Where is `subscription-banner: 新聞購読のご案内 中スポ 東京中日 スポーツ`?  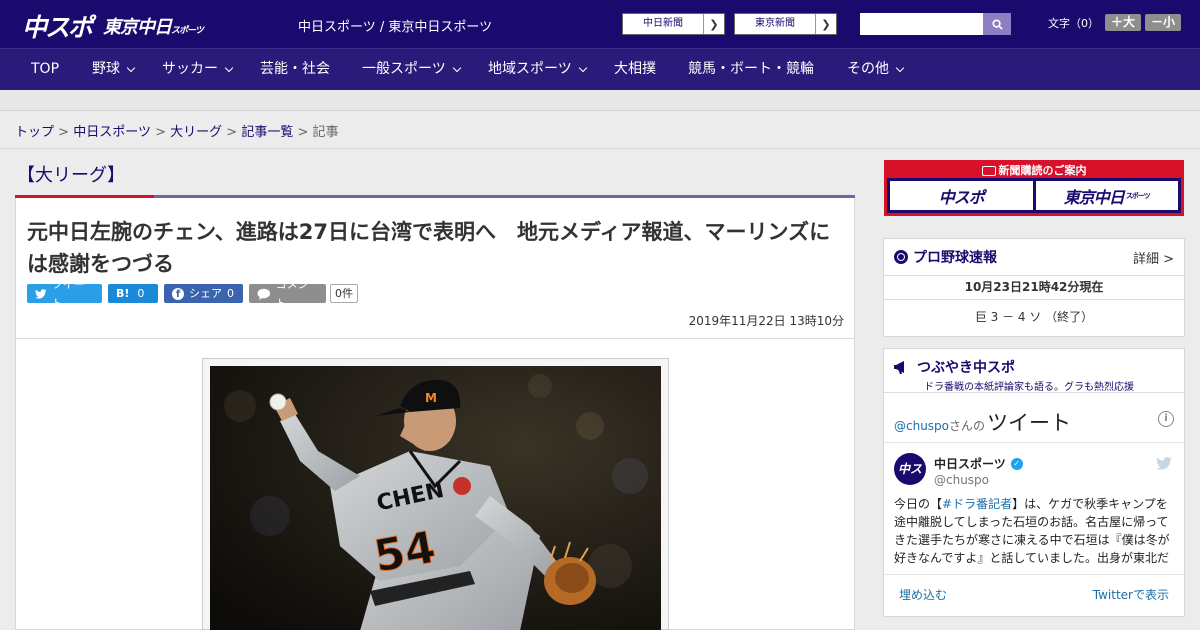 subscription-banner: 新聞購読のご案内 中スポ 東京中日 スポーツ is located at coordinates (1034, 188).